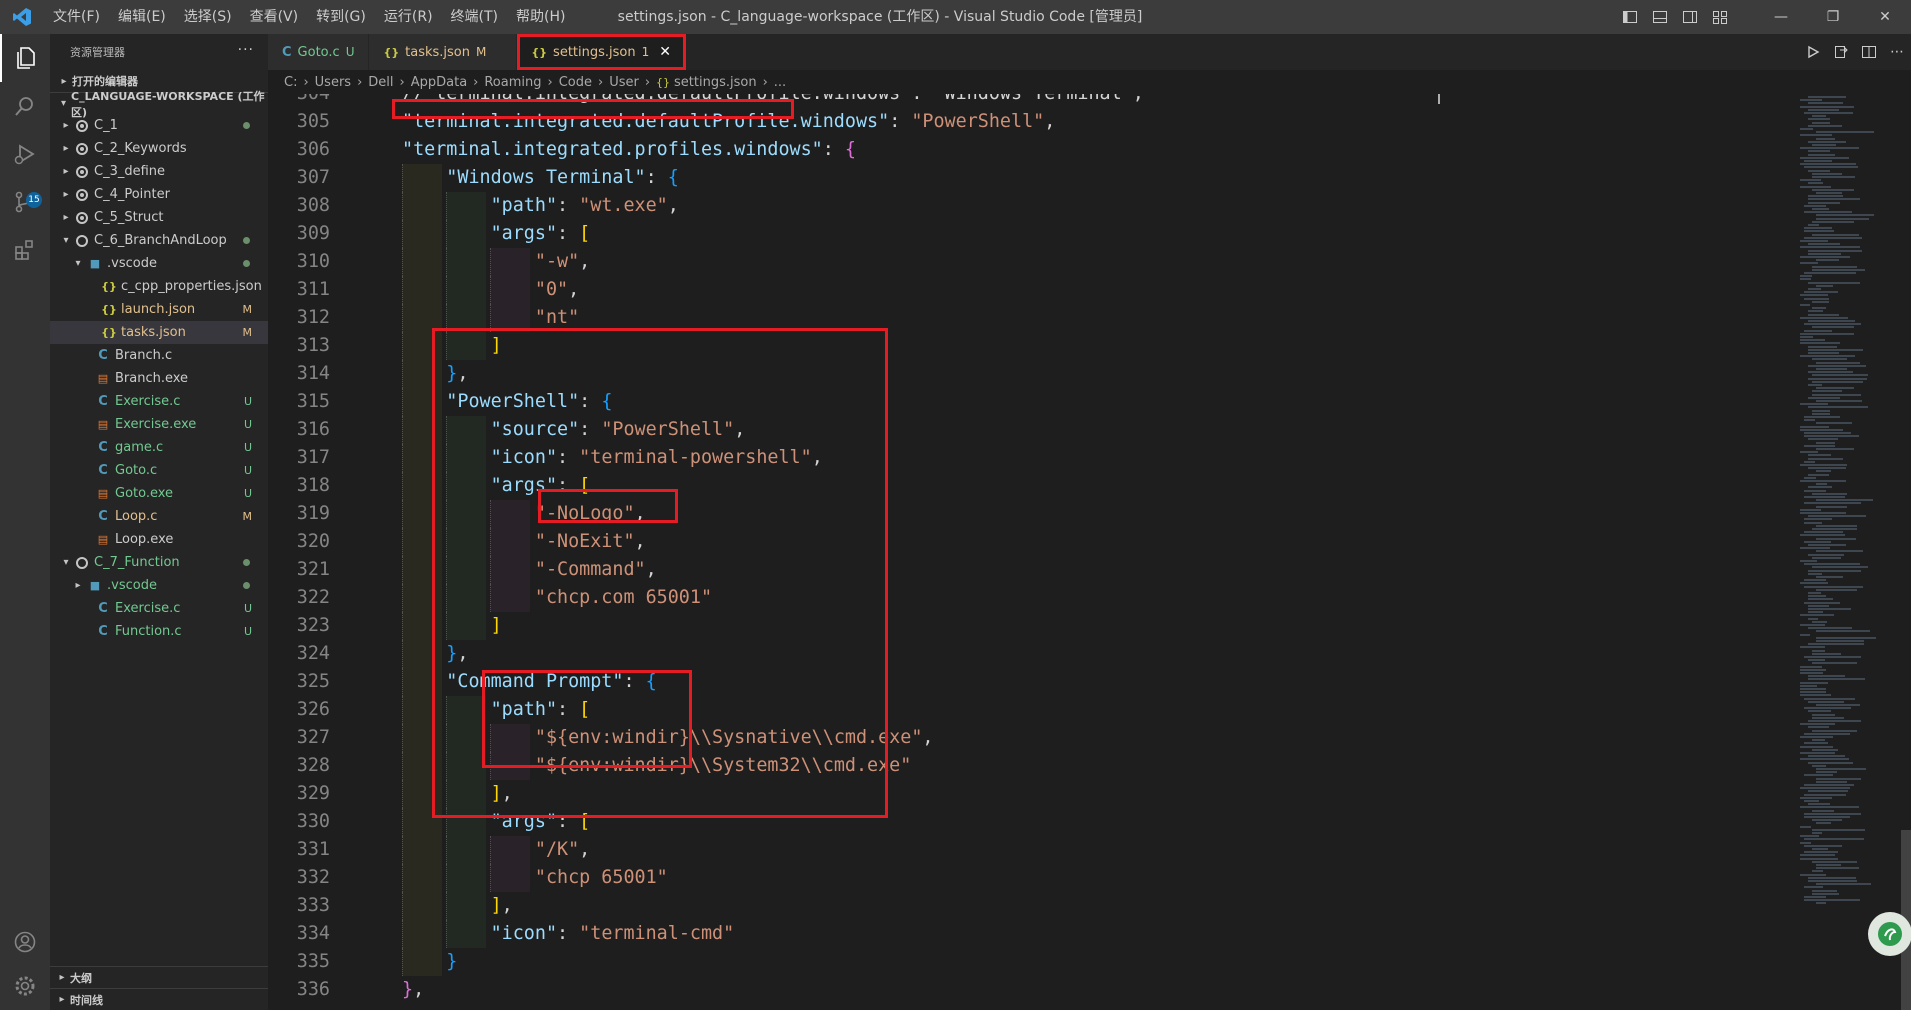 This screenshot has height=1010, width=1911. What do you see at coordinates (159, 977) in the screenshot?
I see `outline-section: ▸ 大纲` at bounding box center [159, 977].